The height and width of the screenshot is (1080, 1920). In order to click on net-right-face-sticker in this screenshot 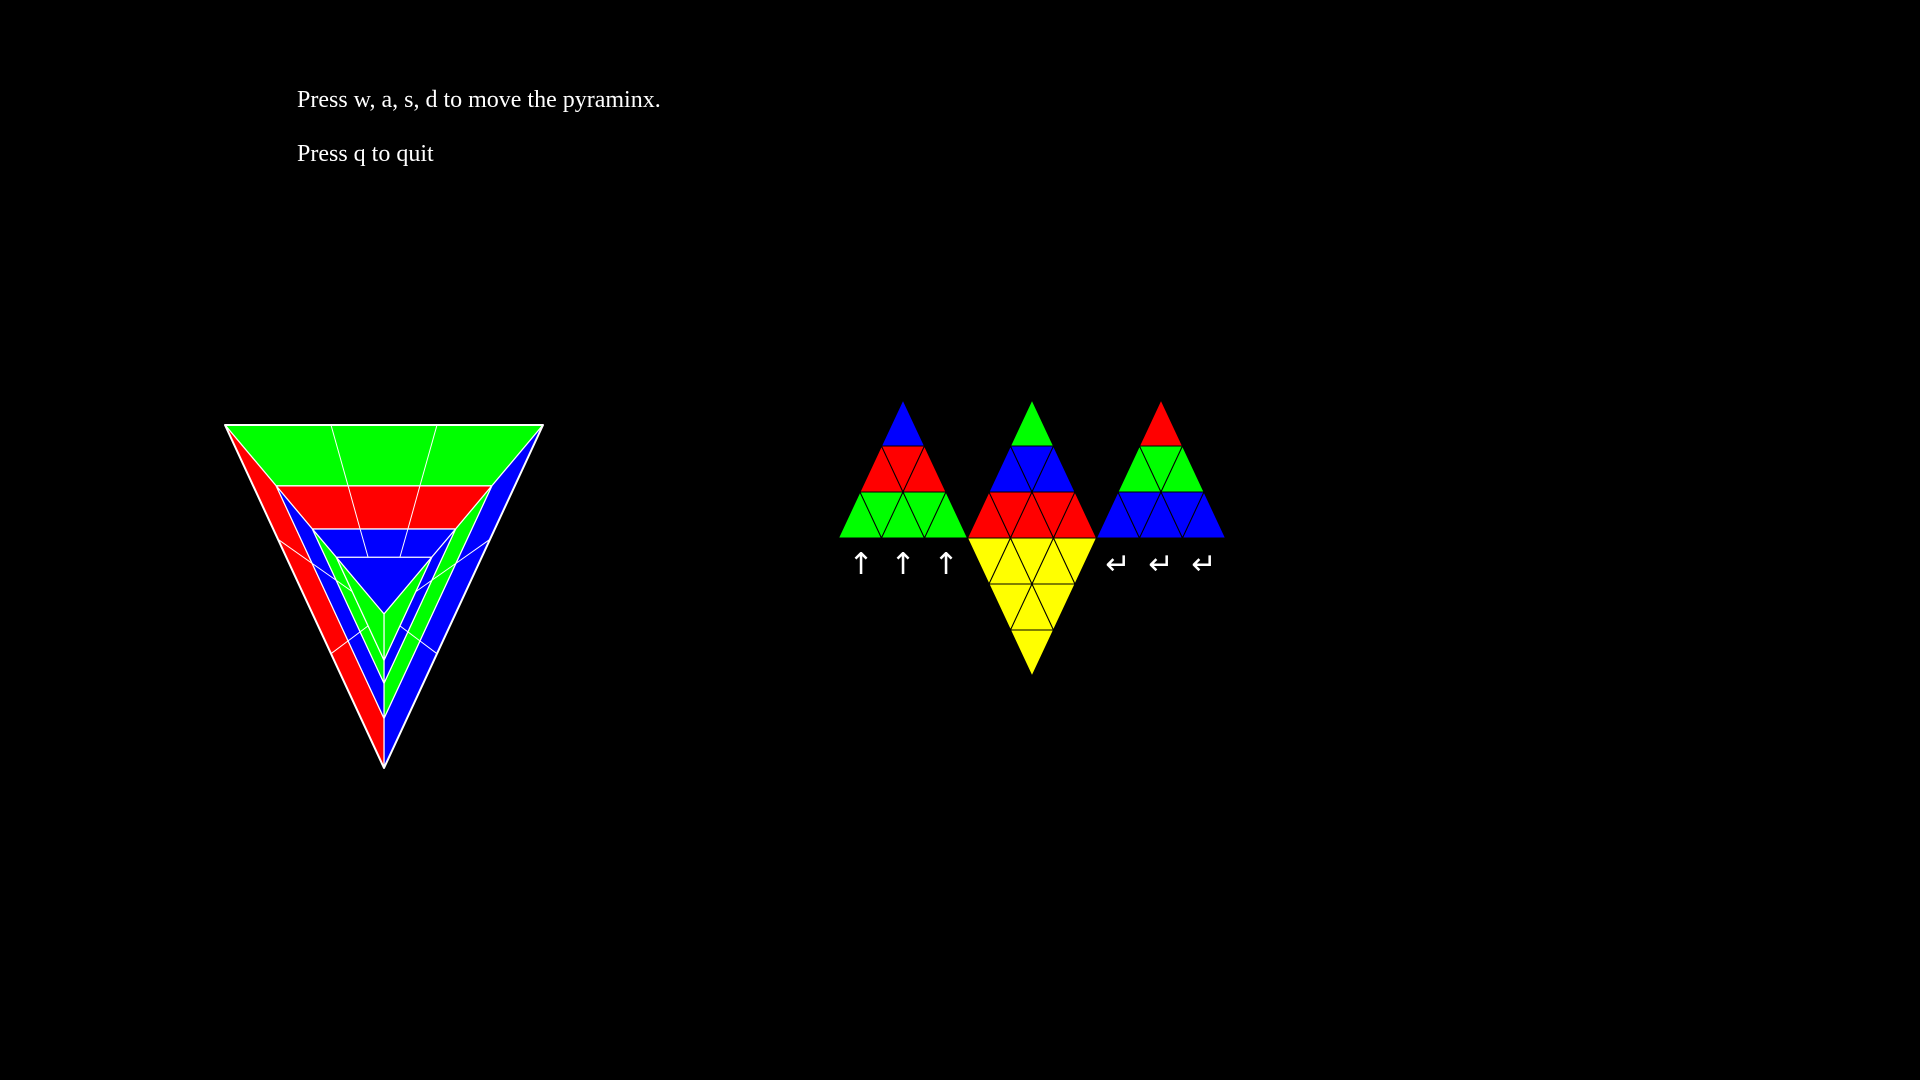, I will do `click(1161, 423)`.